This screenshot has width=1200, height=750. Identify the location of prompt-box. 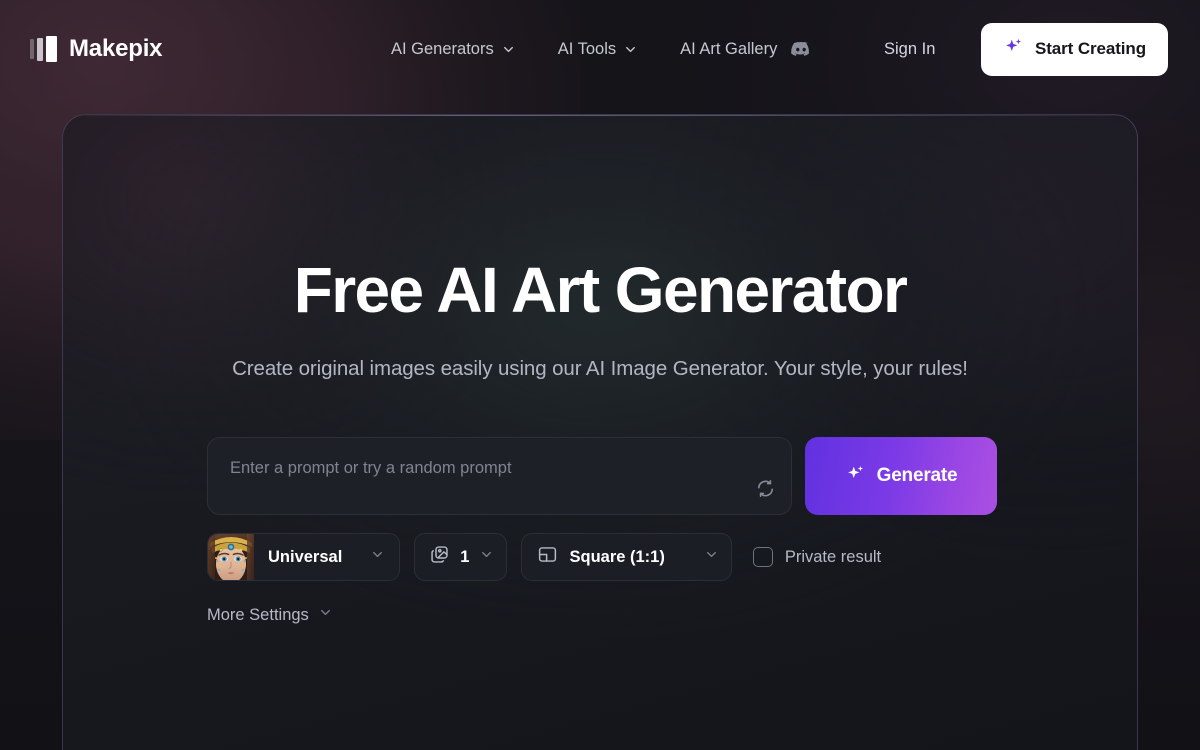
(499, 476).